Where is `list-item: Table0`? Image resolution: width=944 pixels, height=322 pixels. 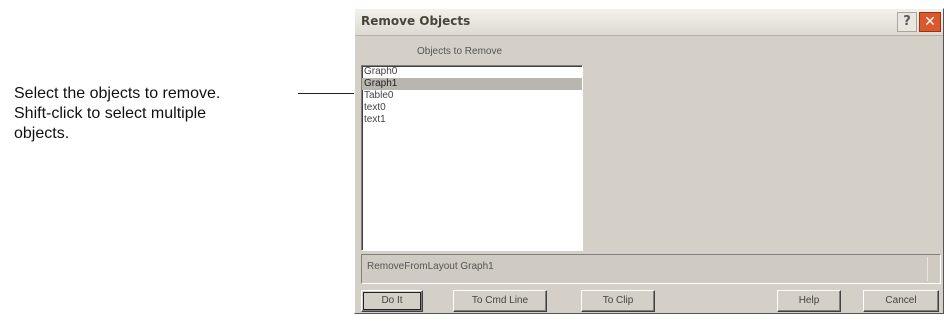
list-item: Table0 is located at coordinates (472, 96).